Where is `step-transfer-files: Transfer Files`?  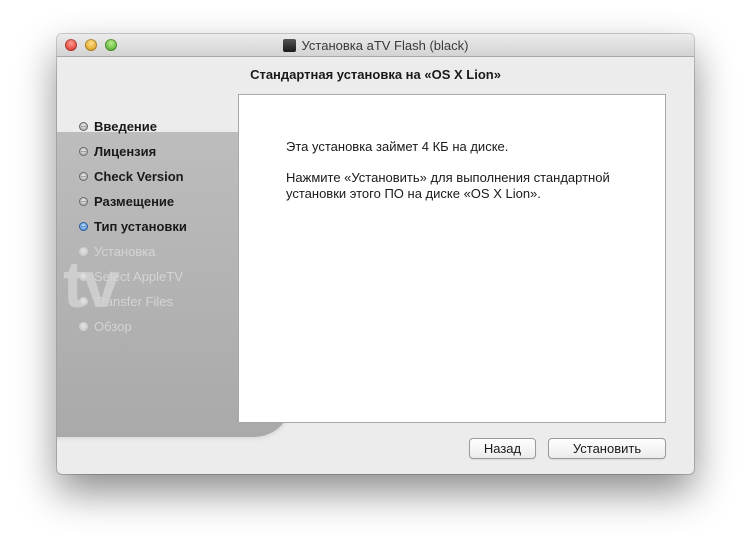 step-transfer-files: Transfer Files is located at coordinates (133, 301).